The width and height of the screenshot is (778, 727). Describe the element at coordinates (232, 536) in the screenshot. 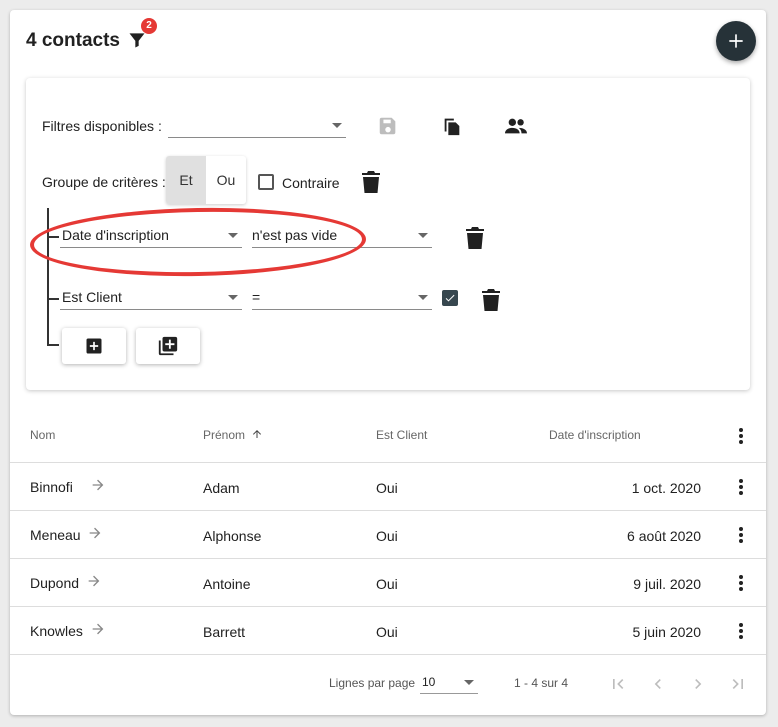

I see `cell-prenom: Alphonse` at that location.